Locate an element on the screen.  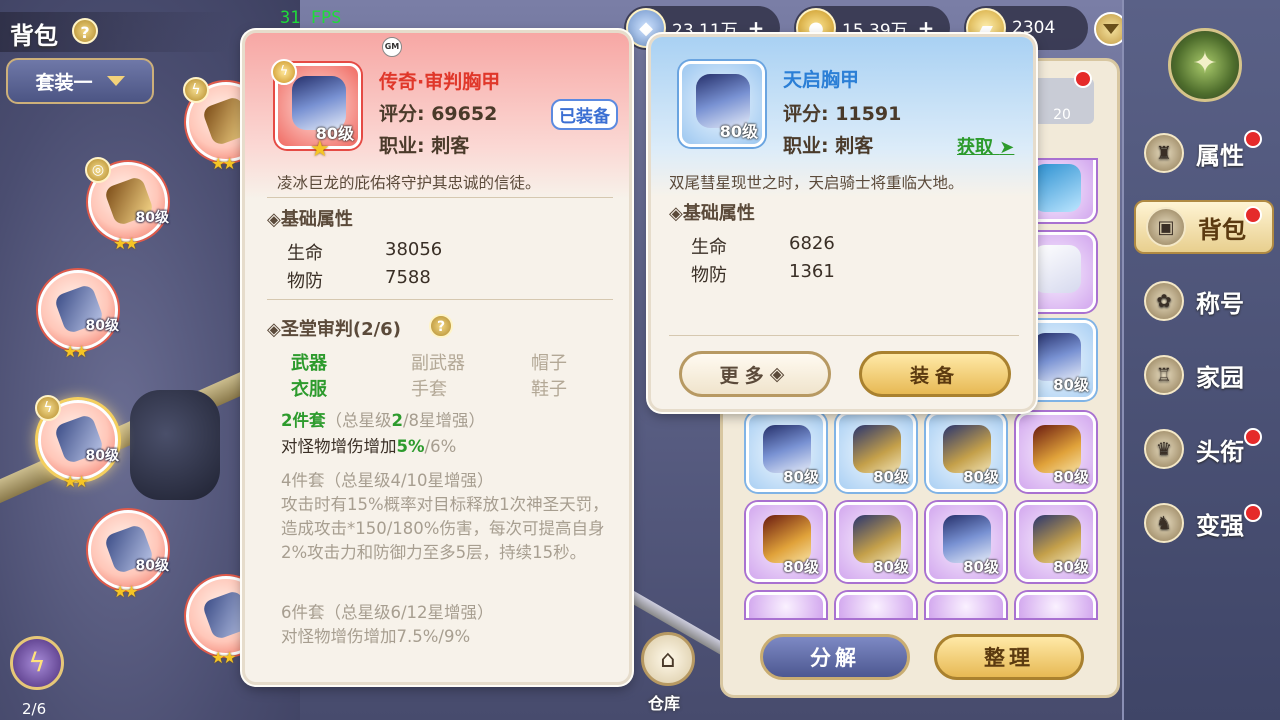
bonus-max-value: /6% is located at coordinates (440, 446).